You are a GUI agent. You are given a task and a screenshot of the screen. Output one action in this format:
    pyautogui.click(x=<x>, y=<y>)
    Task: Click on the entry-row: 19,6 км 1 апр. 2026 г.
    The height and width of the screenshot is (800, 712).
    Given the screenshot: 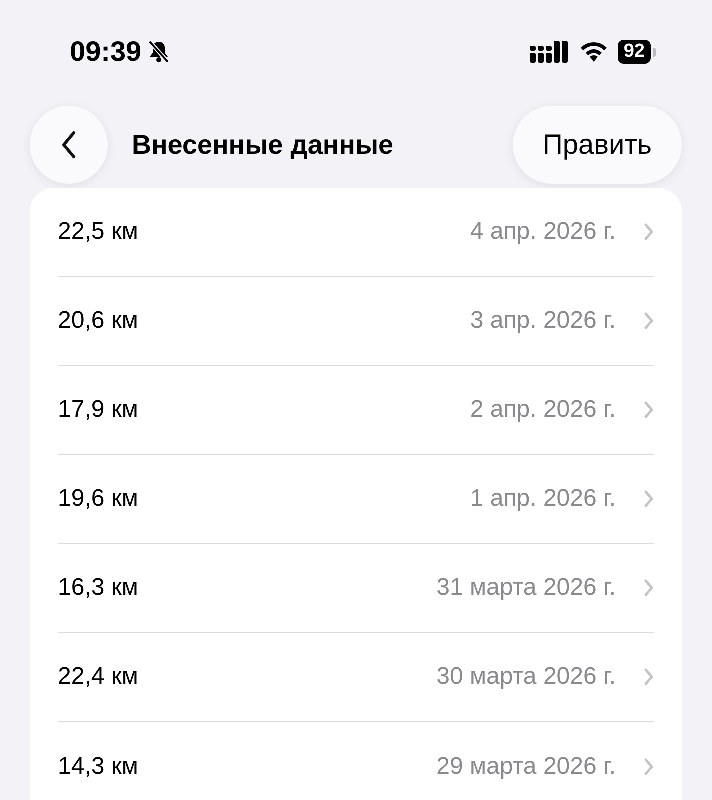 What is the action you would take?
    pyautogui.click(x=356, y=499)
    